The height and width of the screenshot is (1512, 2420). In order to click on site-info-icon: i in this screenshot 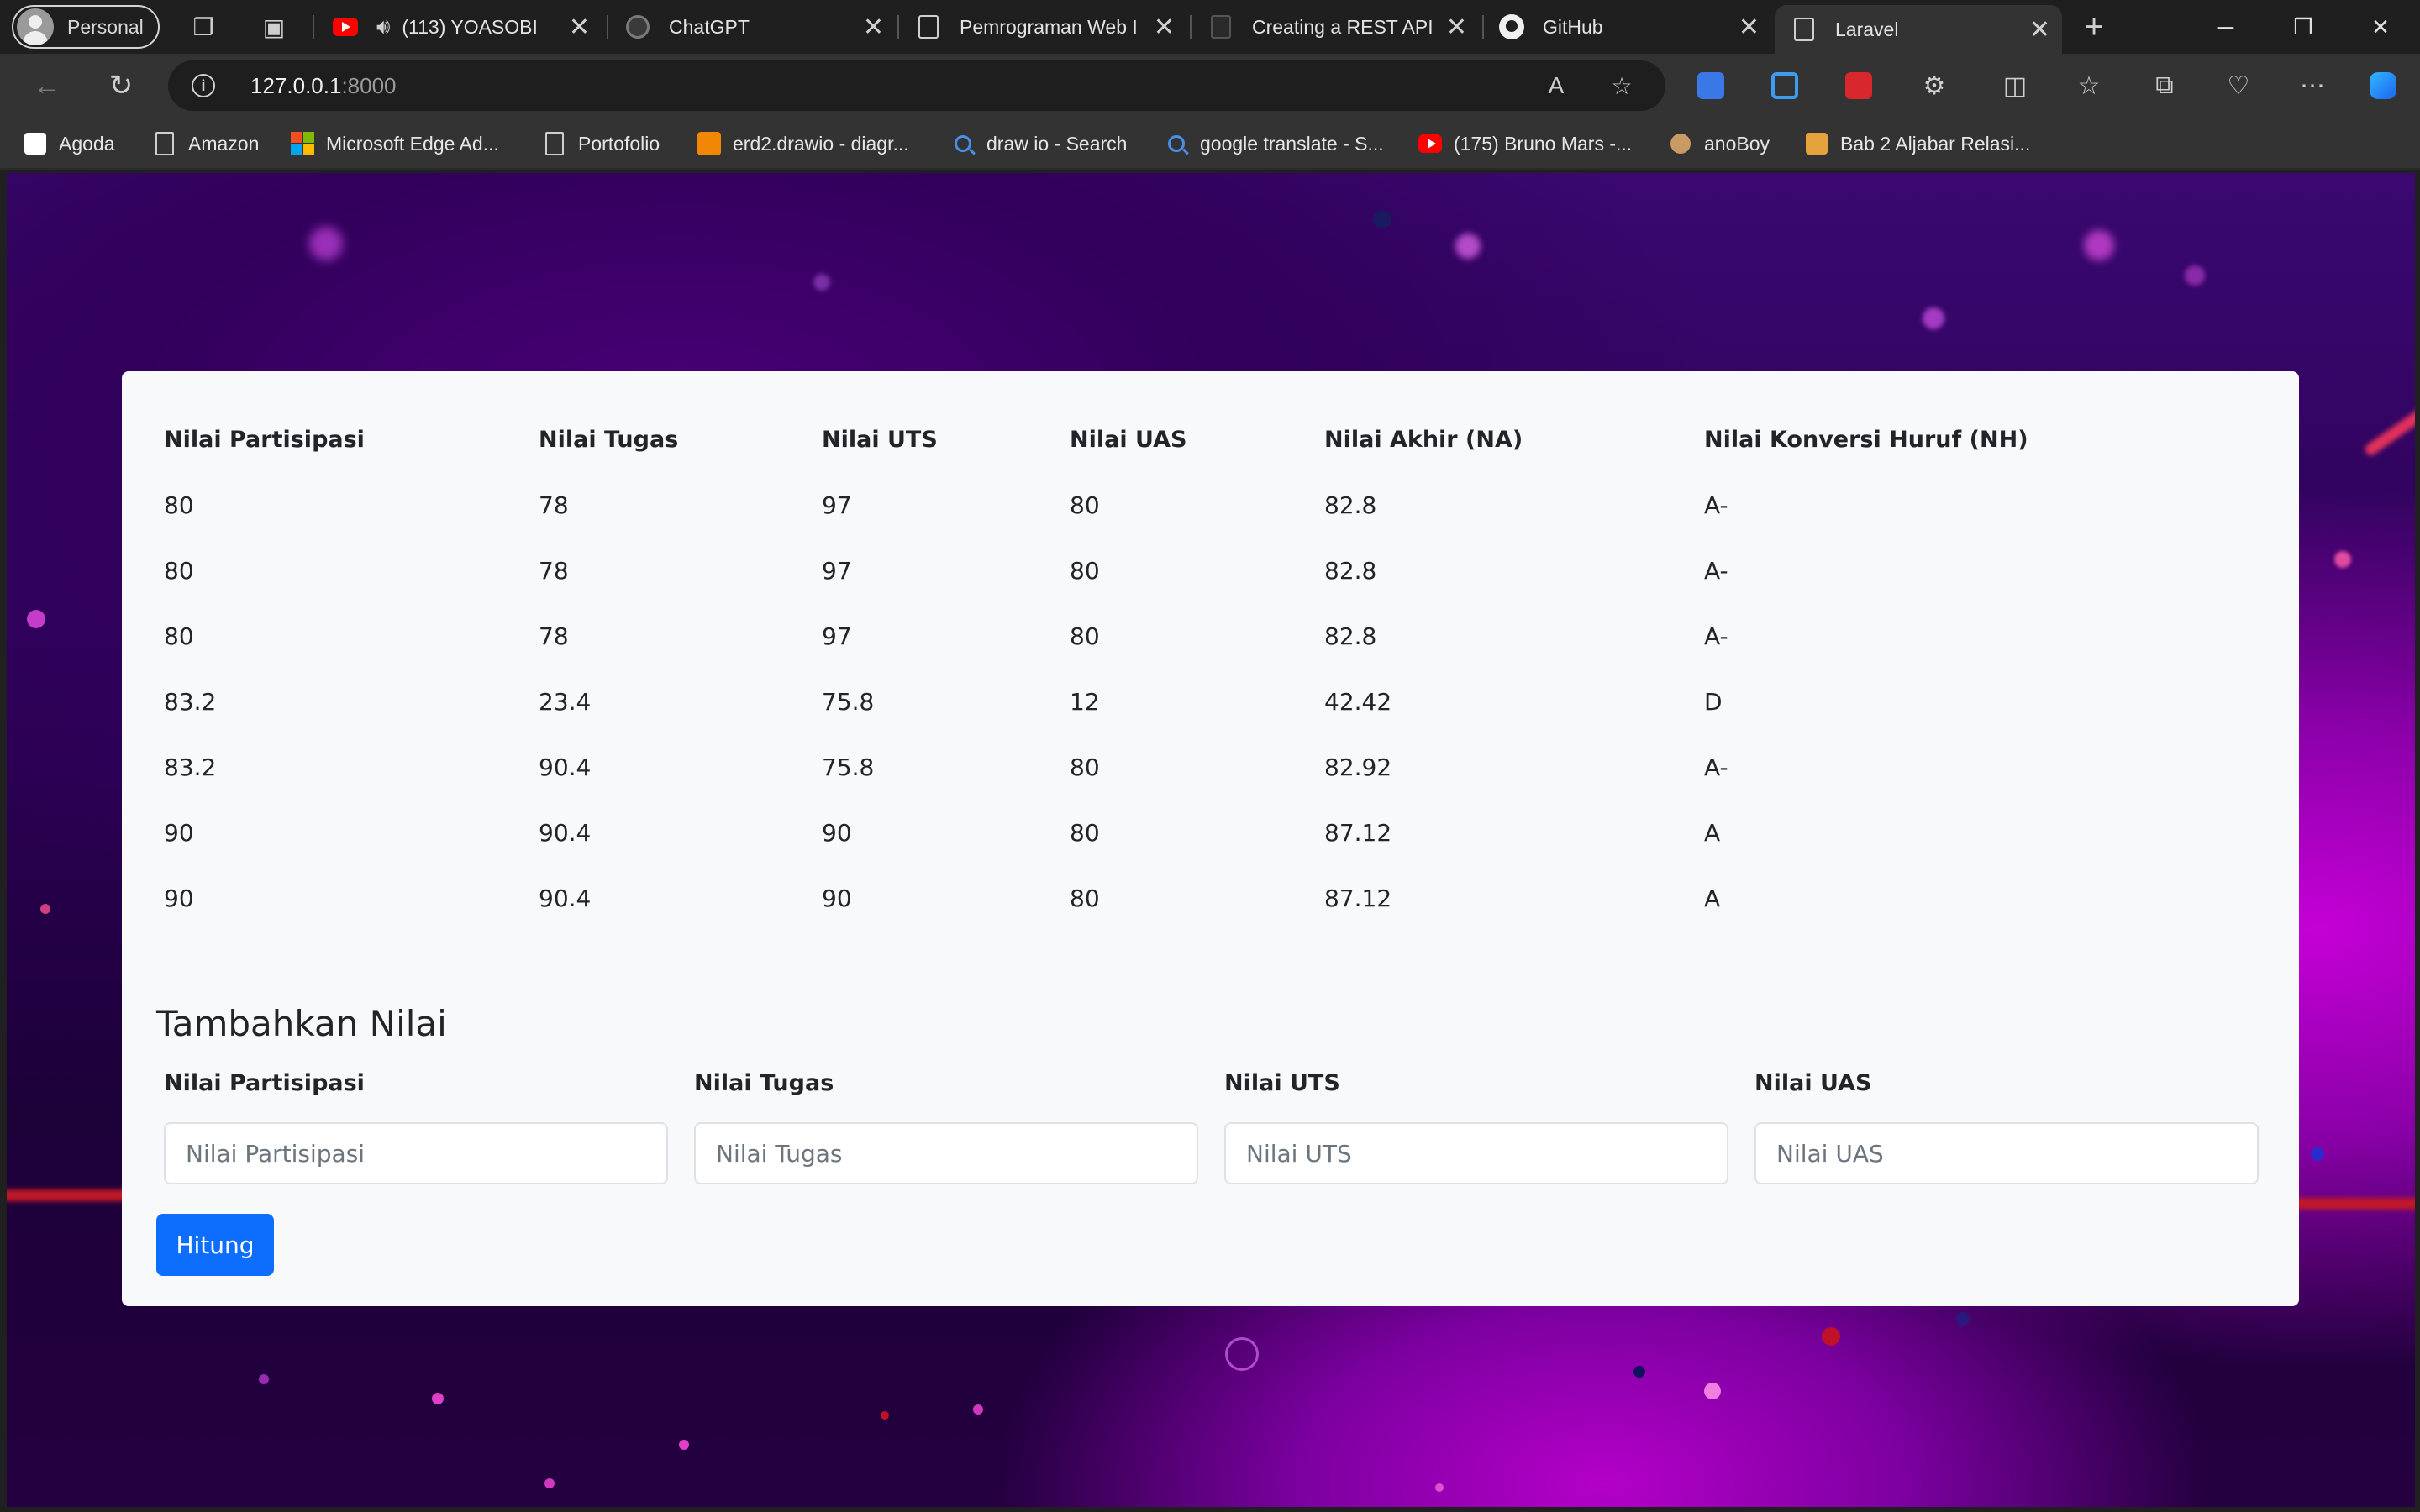, I will do `click(203, 85)`.